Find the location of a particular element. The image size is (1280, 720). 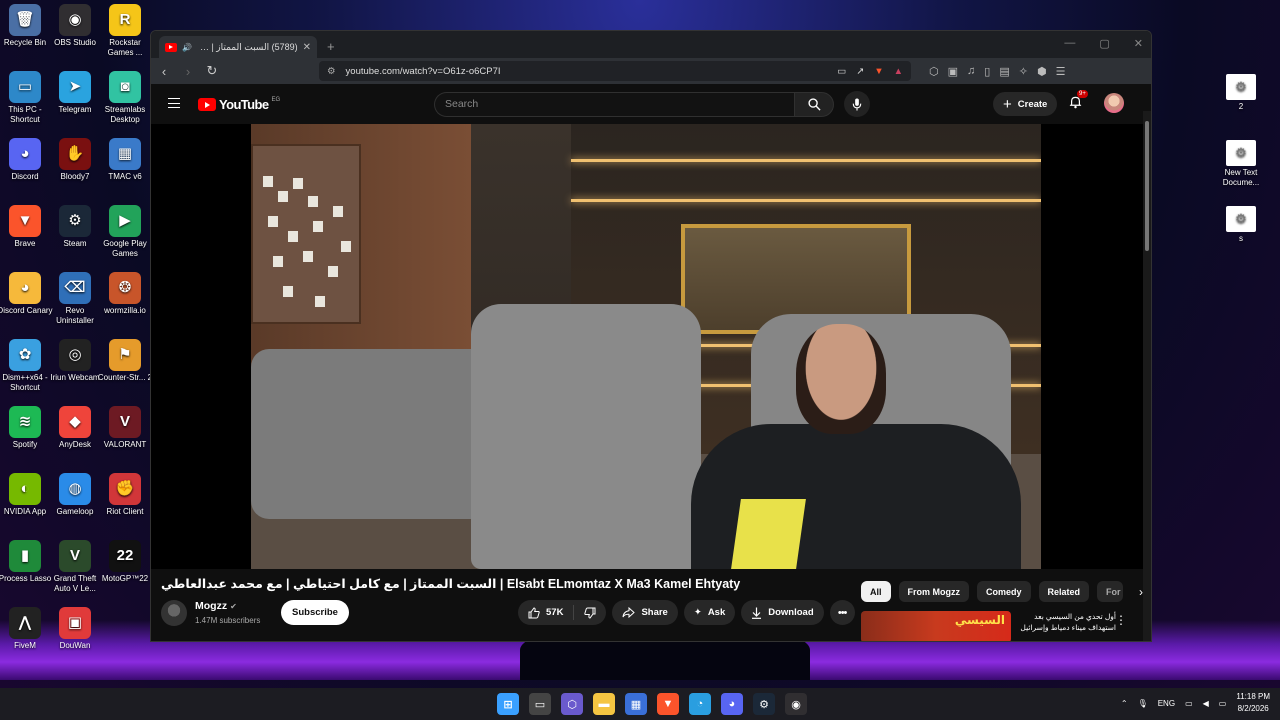

extension-icon: ⬡ is located at coordinates (934, 71).